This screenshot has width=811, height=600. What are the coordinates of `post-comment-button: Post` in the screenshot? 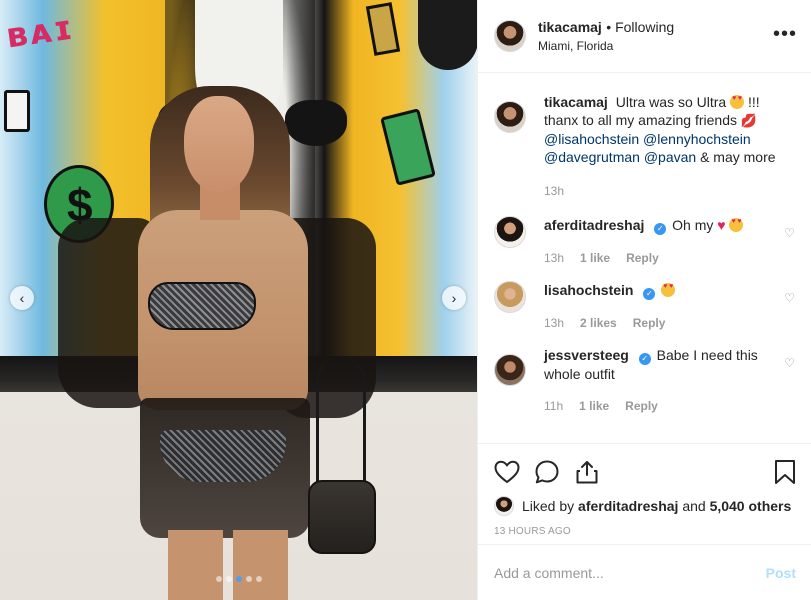 It's located at (781, 573).